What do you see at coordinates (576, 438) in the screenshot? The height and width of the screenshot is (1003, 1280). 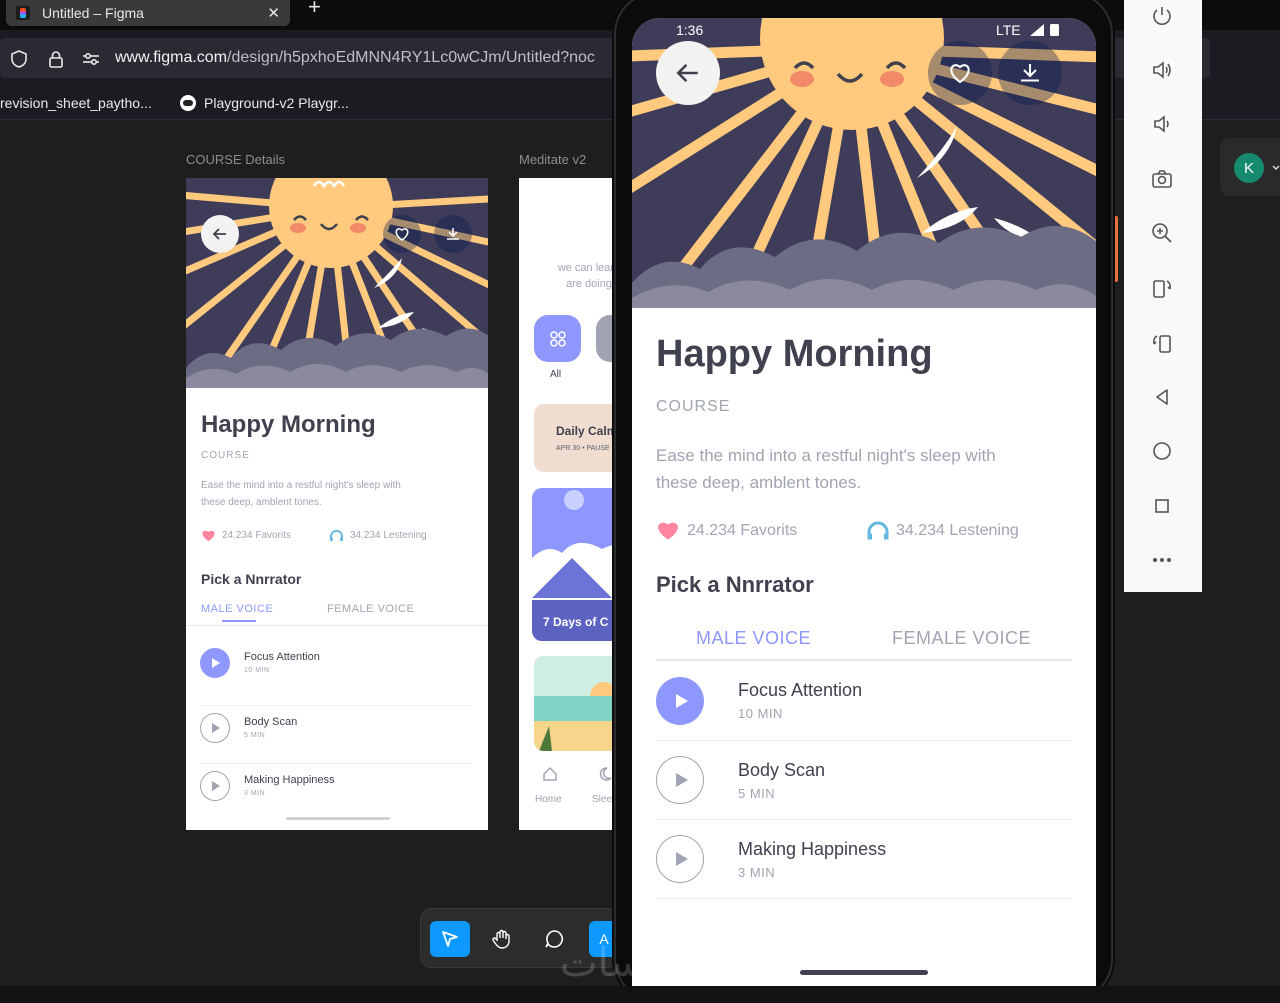 I see `daily-calm-card: Daily Calm APR 30 • PAUSE` at bounding box center [576, 438].